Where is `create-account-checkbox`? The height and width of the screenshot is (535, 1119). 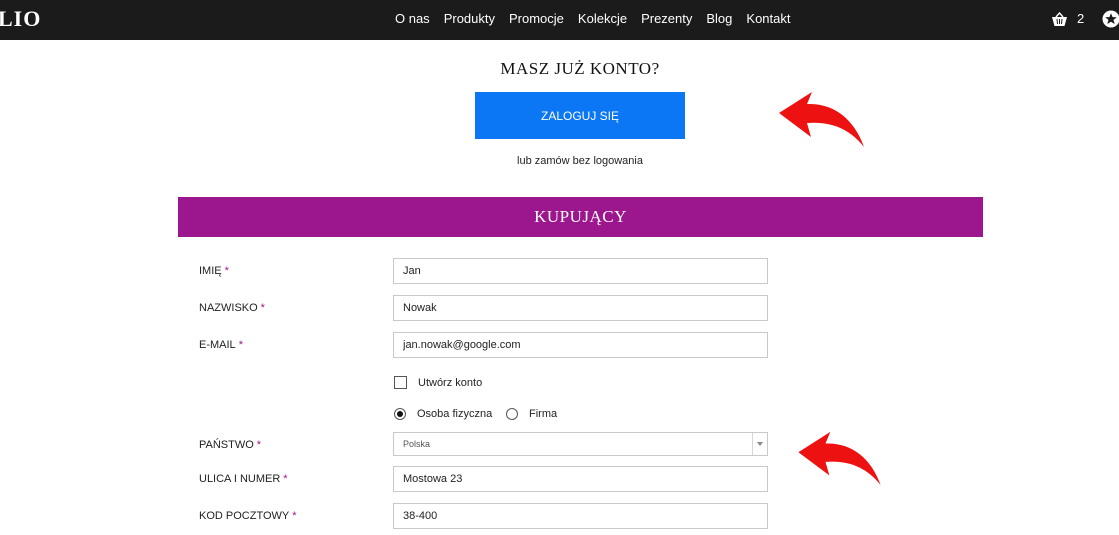 create-account-checkbox is located at coordinates (400, 382).